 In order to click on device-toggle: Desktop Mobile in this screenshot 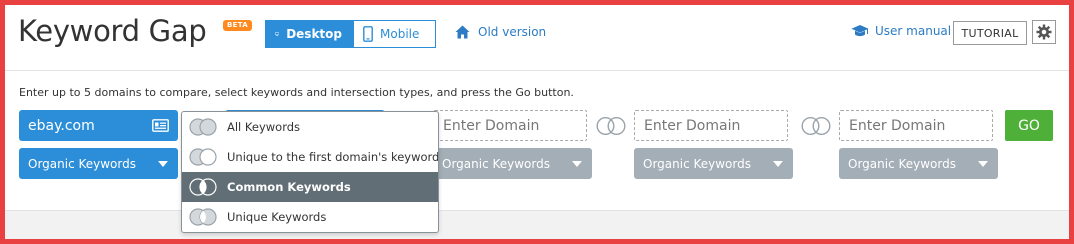, I will do `click(350, 34)`.